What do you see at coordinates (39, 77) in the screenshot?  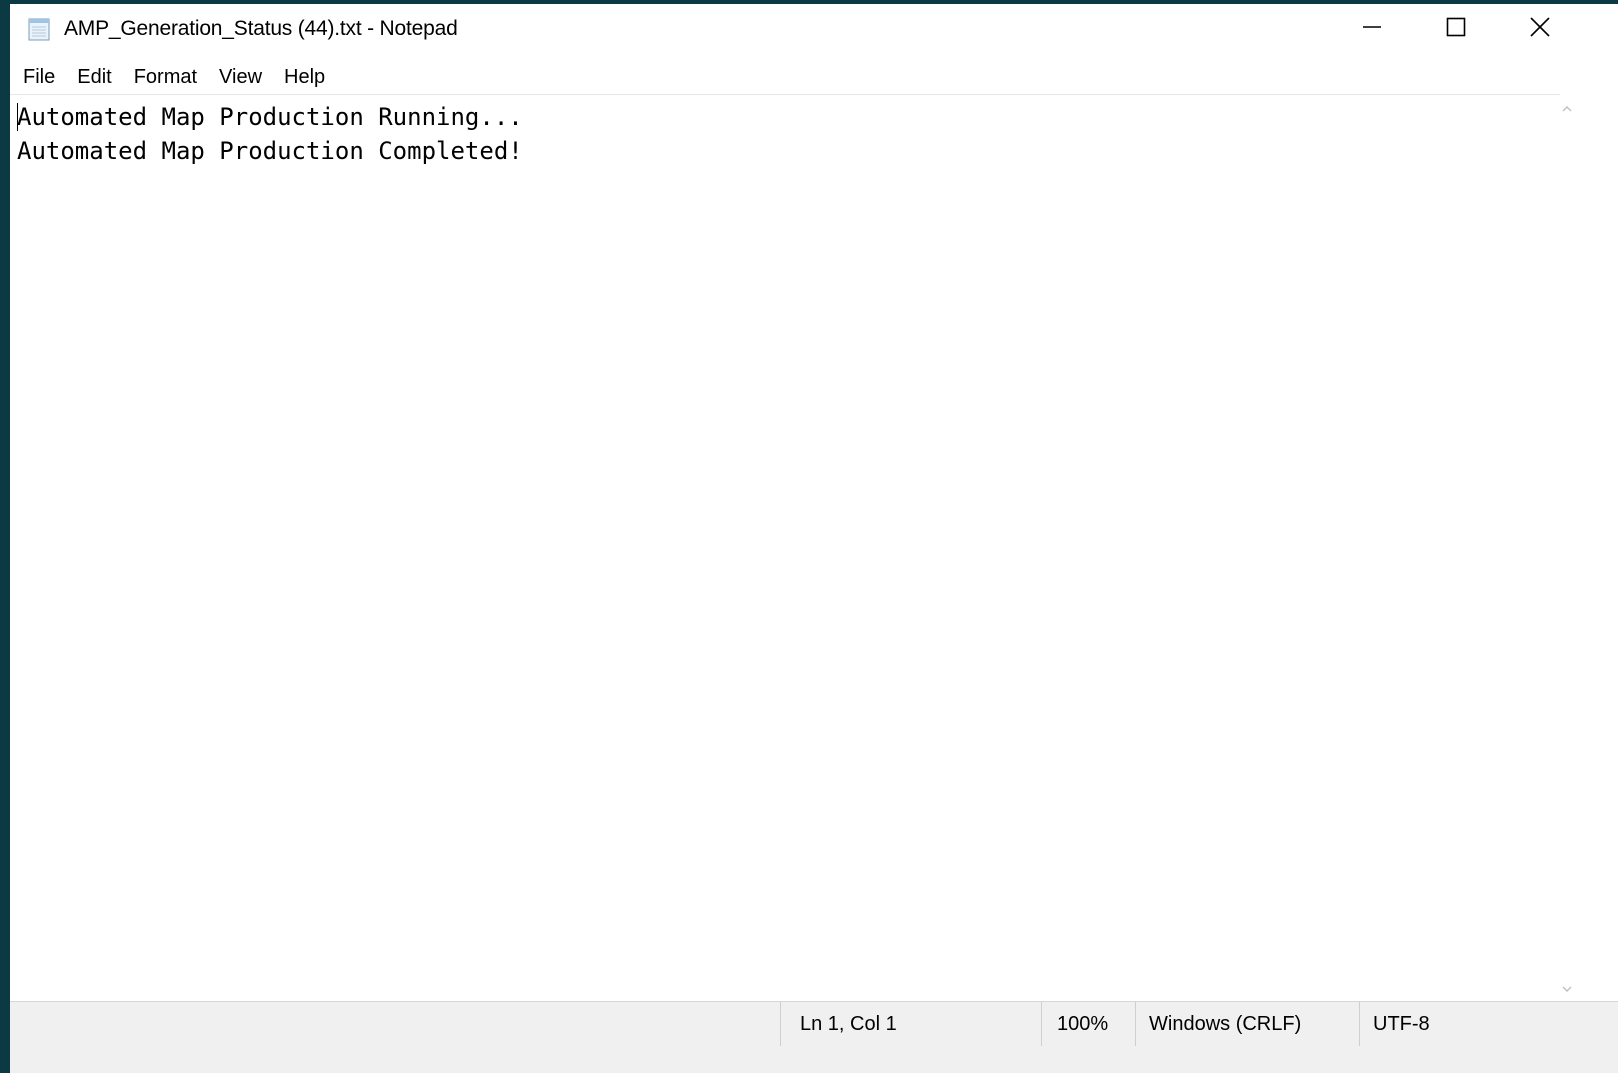 I see `menu-file: File` at bounding box center [39, 77].